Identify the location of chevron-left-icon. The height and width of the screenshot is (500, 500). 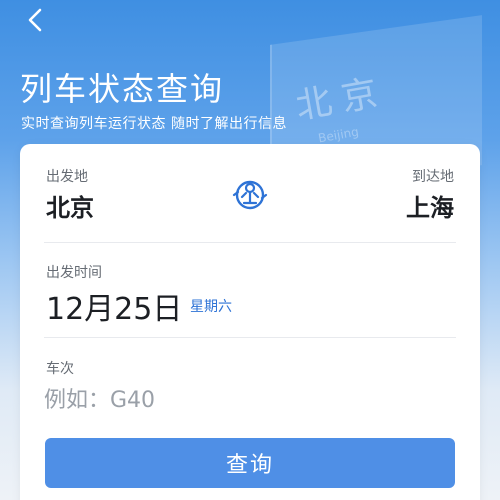
(35, 20).